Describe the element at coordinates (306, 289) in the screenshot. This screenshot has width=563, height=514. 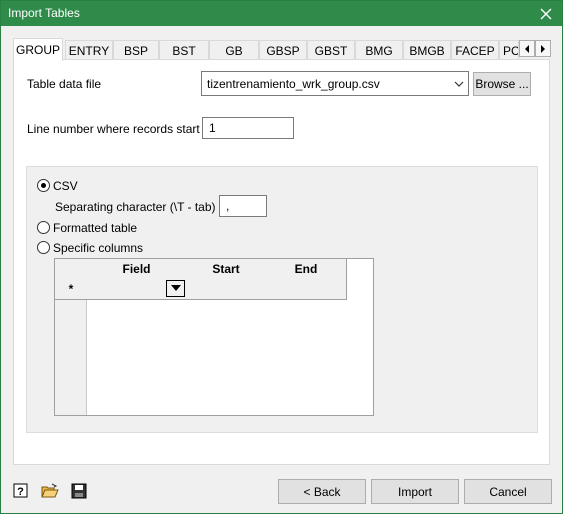
I see `grid-cell-end` at that location.